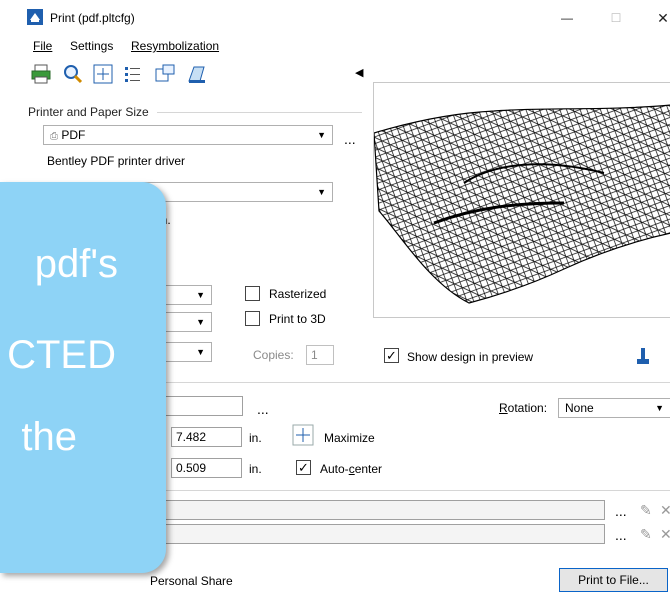 The width and height of the screenshot is (670, 599). I want to click on plot-icon, so click(197, 74).